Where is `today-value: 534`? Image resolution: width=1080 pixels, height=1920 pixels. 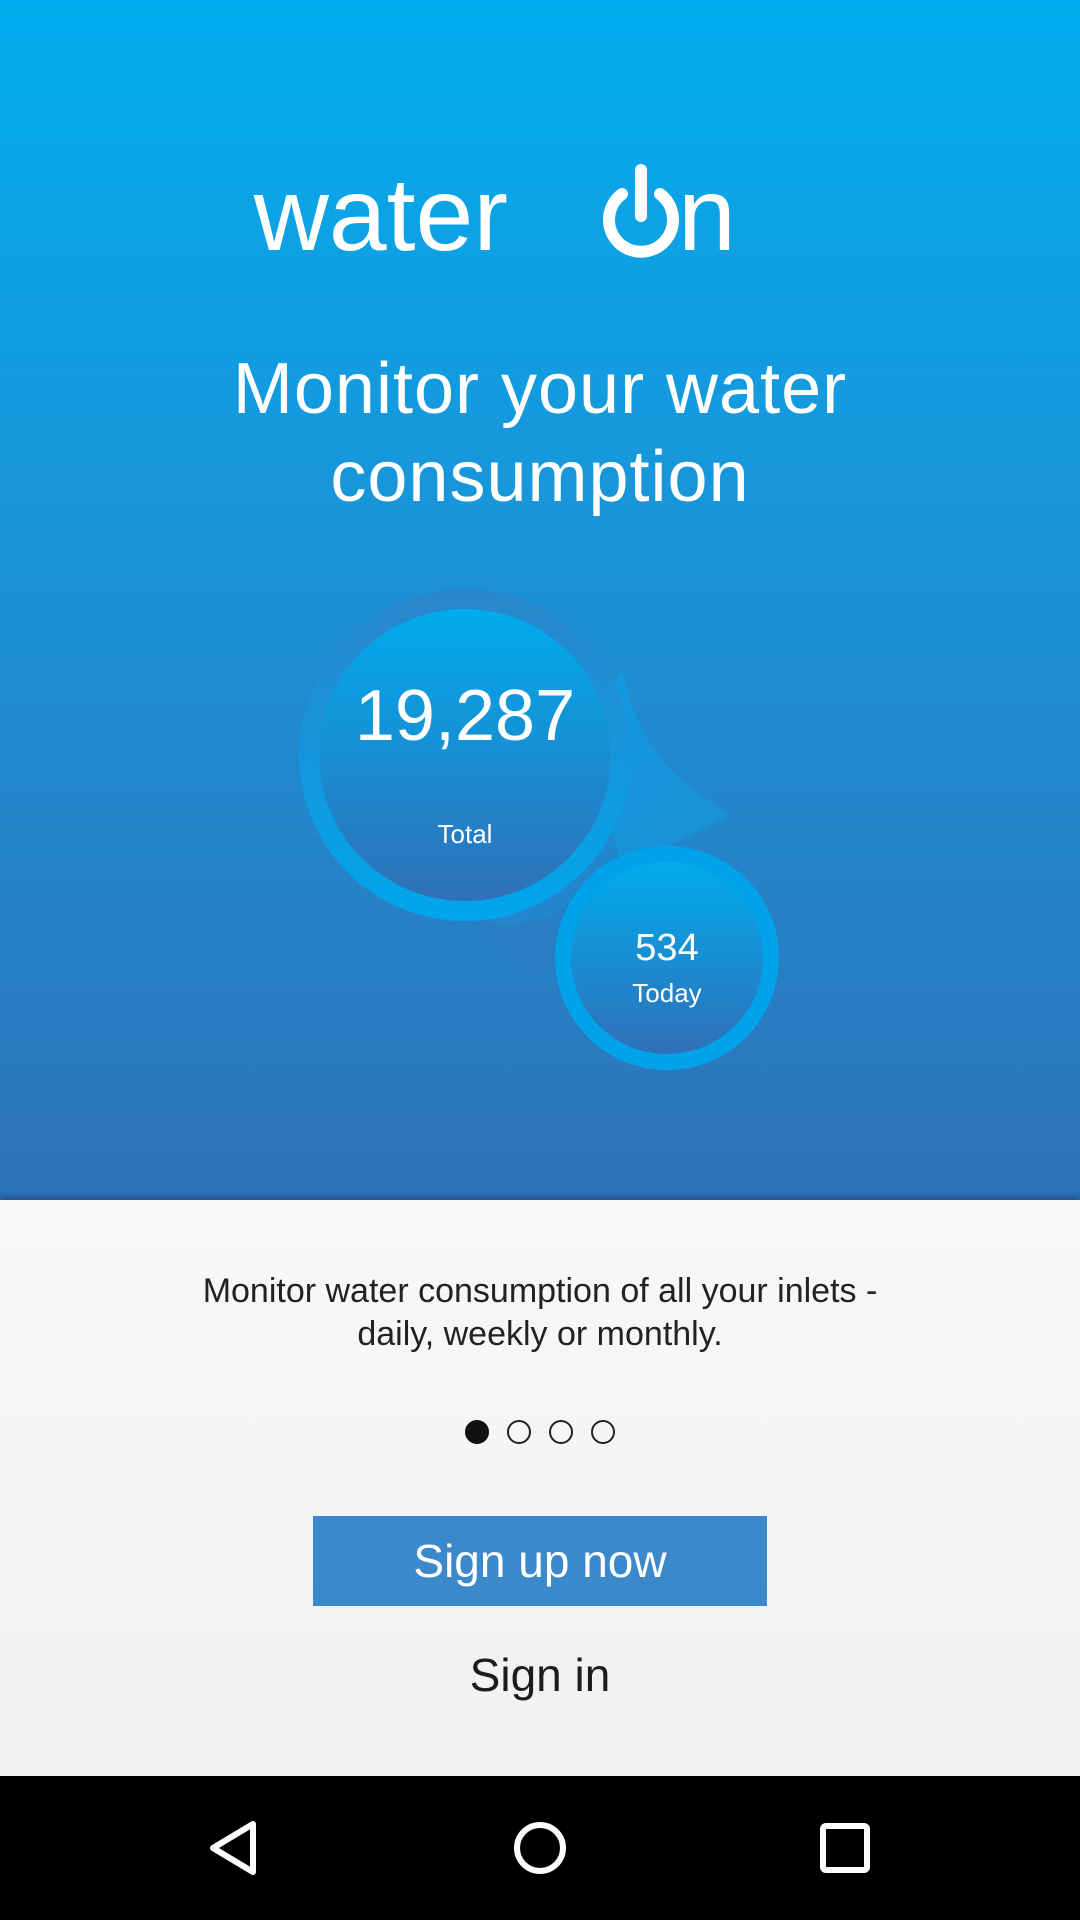
today-value: 534 is located at coordinates (666, 948).